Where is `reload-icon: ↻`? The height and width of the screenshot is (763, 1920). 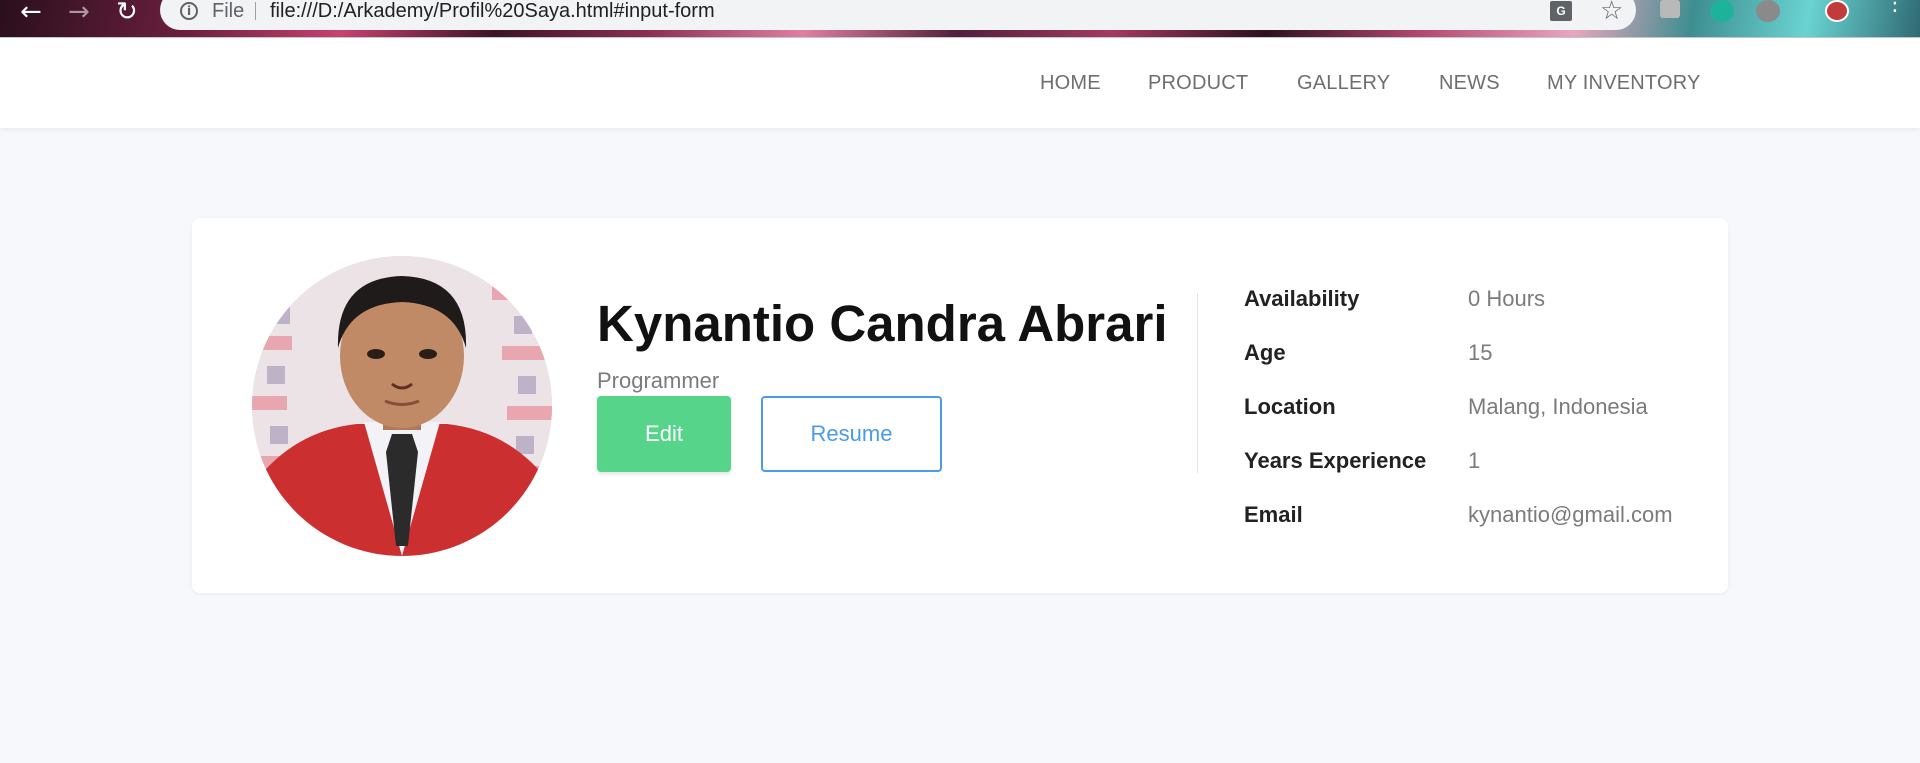
reload-icon: ↻ is located at coordinates (127, 12).